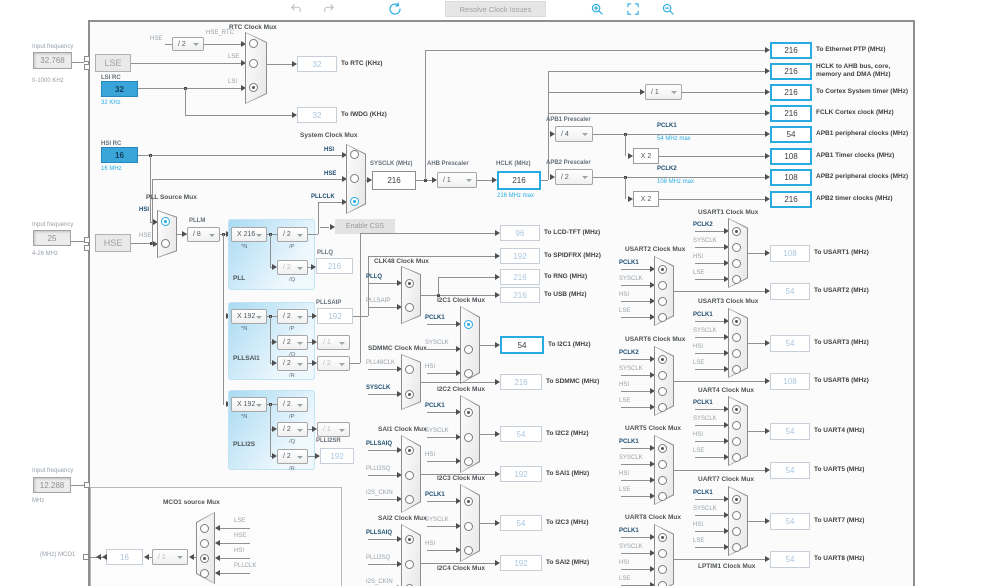 The width and height of the screenshot is (999, 586). I want to click on i2s-input-frequency-field: 12.288, so click(52, 485).